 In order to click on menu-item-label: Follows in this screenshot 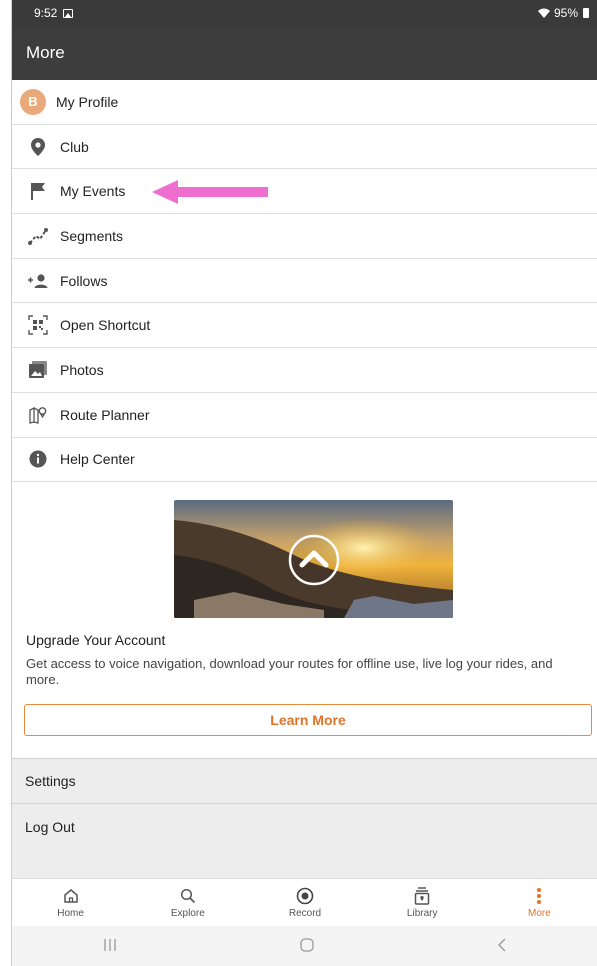, I will do `click(84, 280)`.